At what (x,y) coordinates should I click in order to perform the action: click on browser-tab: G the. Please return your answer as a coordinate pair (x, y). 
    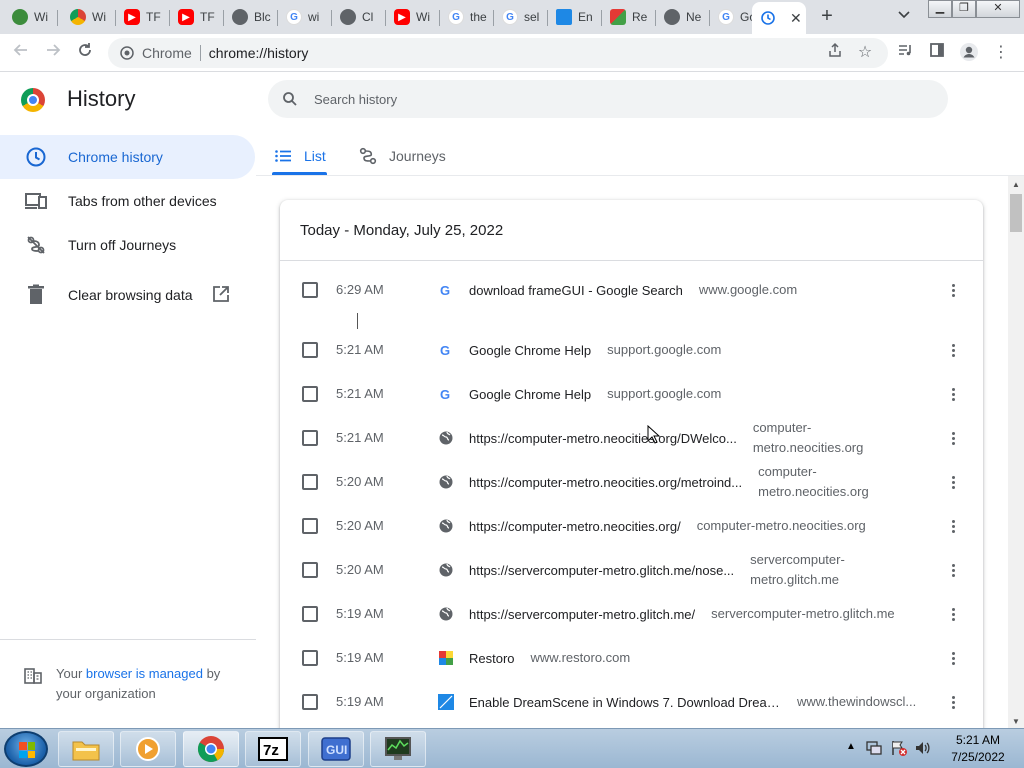
    Looking at the image, I should click on (467, 17).